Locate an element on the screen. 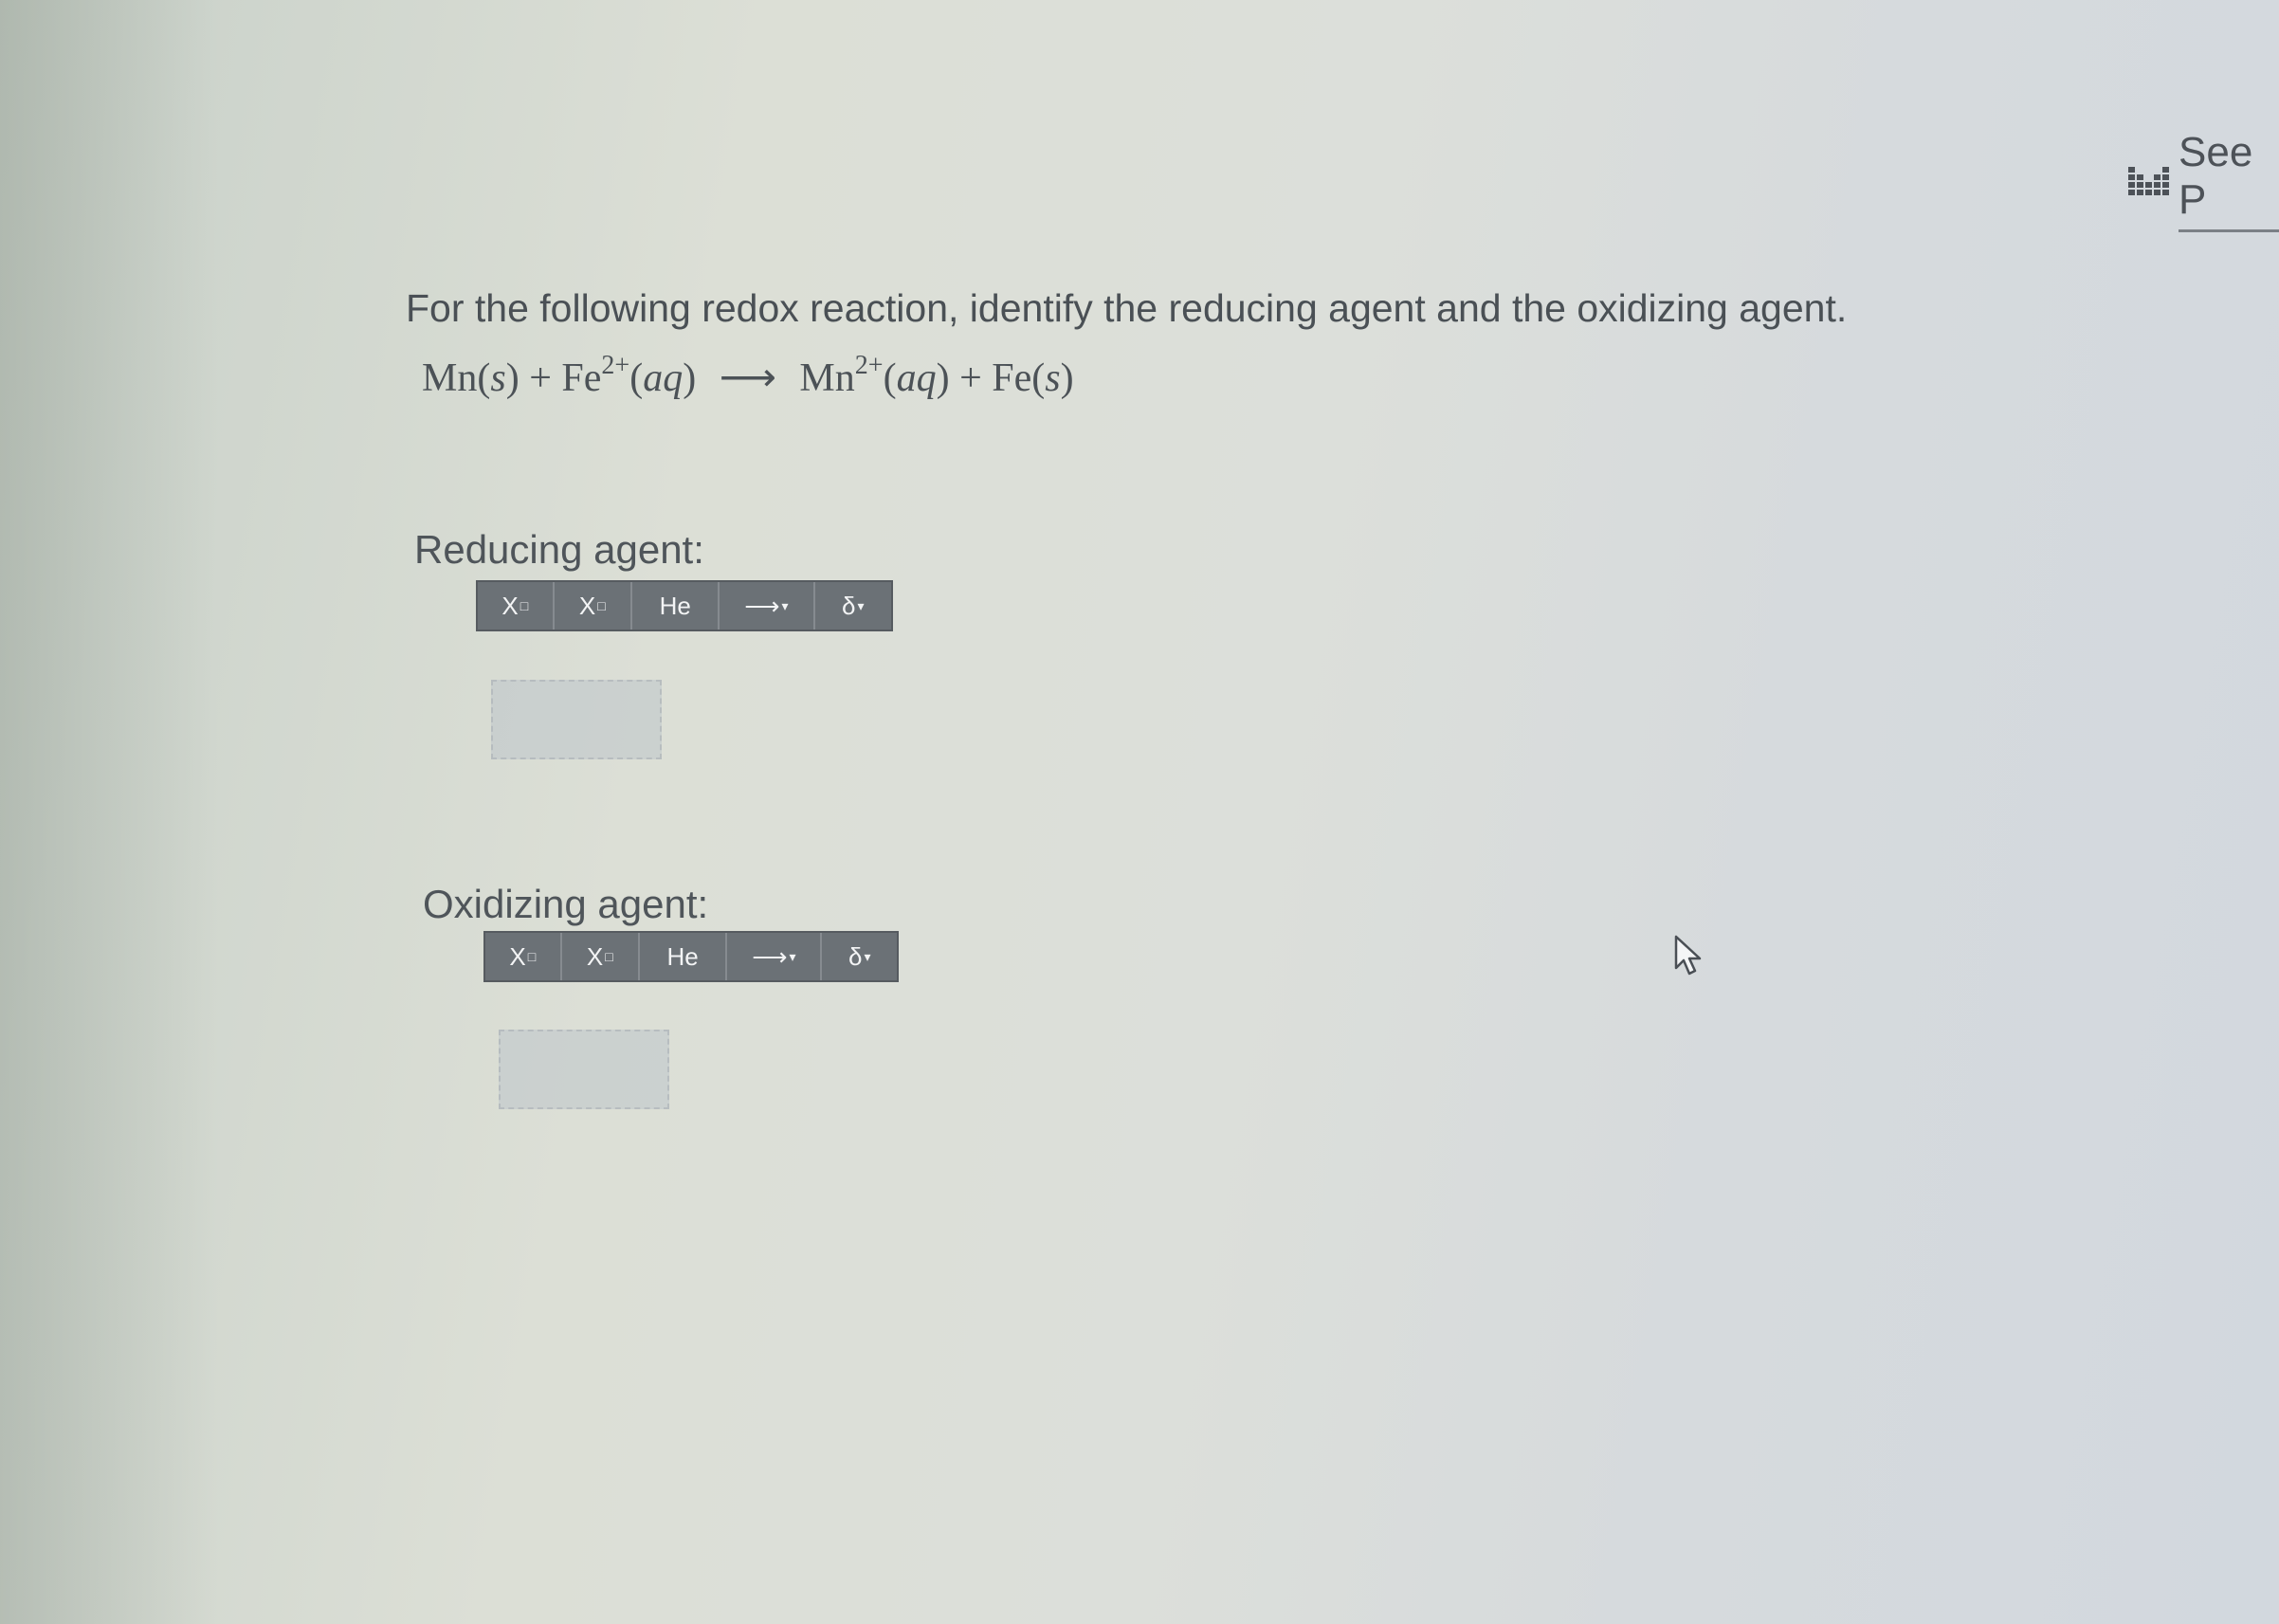 This screenshot has width=2279, height=1624. product-mn-charge: 2+ is located at coordinates (869, 365).